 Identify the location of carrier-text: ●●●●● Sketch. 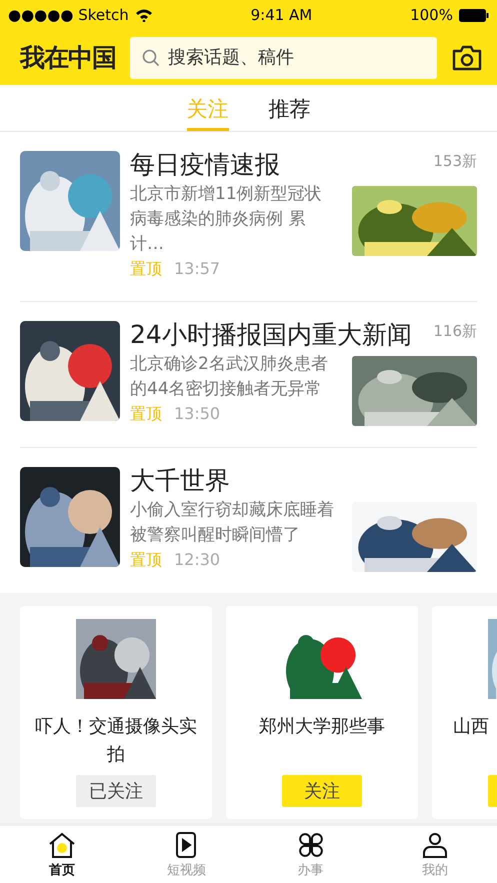
(68, 15).